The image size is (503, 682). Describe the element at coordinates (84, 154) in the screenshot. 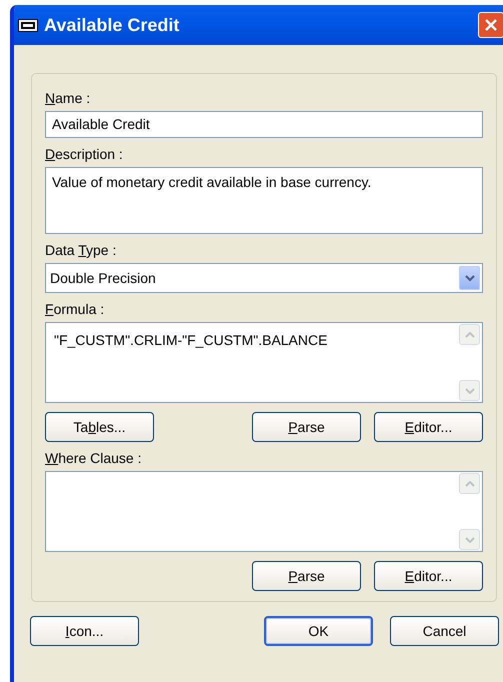

I see `field-label: Description :` at that location.